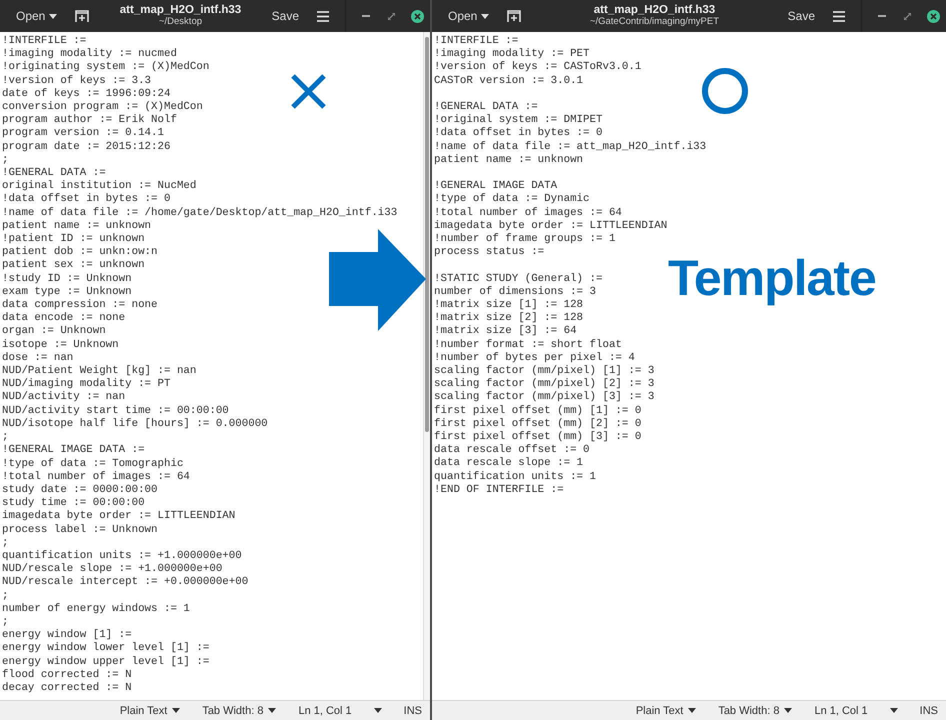 The width and height of the screenshot is (946, 720). Describe the element at coordinates (64, 318) in the screenshot. I see `code-line: data encode := none` at that location.